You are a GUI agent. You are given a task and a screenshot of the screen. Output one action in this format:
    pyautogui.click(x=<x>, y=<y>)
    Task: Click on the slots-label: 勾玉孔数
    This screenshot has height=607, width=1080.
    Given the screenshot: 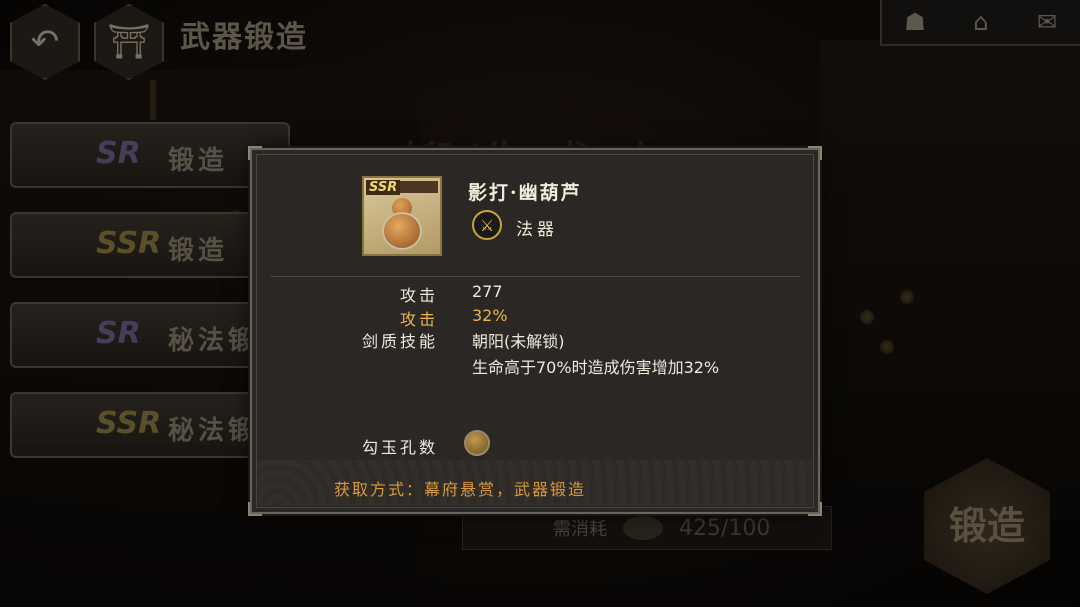 What is the action you would take?
    pyautogui.click(x=399, y=447)
    